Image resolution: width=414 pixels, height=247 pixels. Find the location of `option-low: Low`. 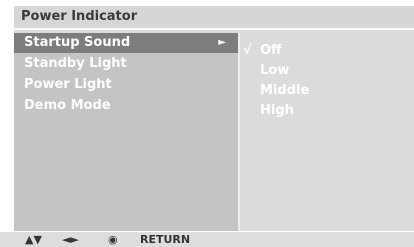

option-low: Low is located at coordinates (327, 71).